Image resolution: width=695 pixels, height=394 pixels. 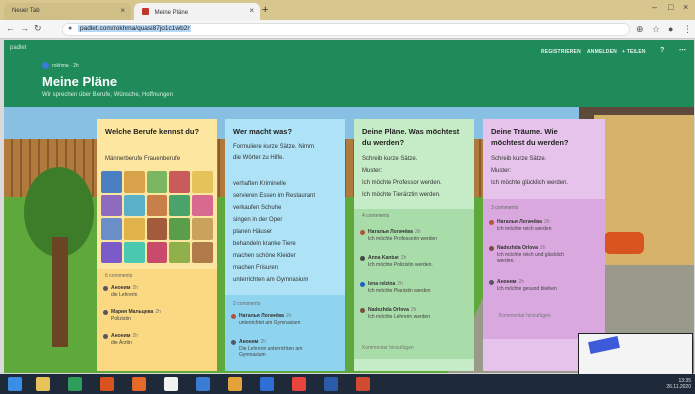 I want to click on zoom-icon, so click(x=267, y=384).